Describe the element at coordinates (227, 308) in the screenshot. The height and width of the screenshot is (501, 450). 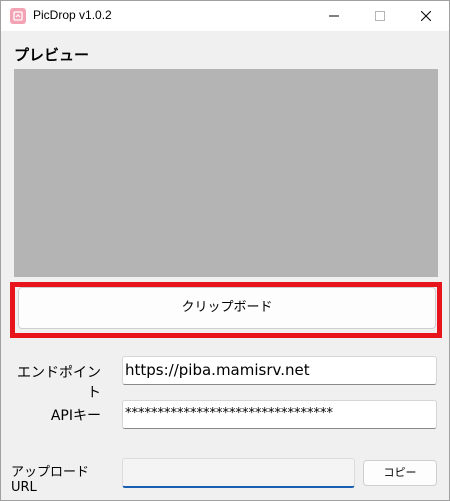
I see `clipboard-button: クリップボード` at that location.